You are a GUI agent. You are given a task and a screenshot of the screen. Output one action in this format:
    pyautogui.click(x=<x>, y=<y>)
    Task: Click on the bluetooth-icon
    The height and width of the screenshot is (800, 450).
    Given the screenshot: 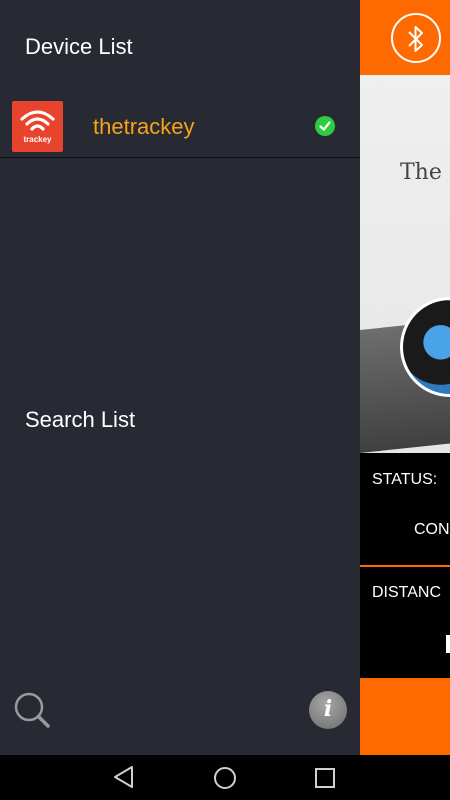 What is the action you would take?
    pyautogui.click(x=415, y=39)
    